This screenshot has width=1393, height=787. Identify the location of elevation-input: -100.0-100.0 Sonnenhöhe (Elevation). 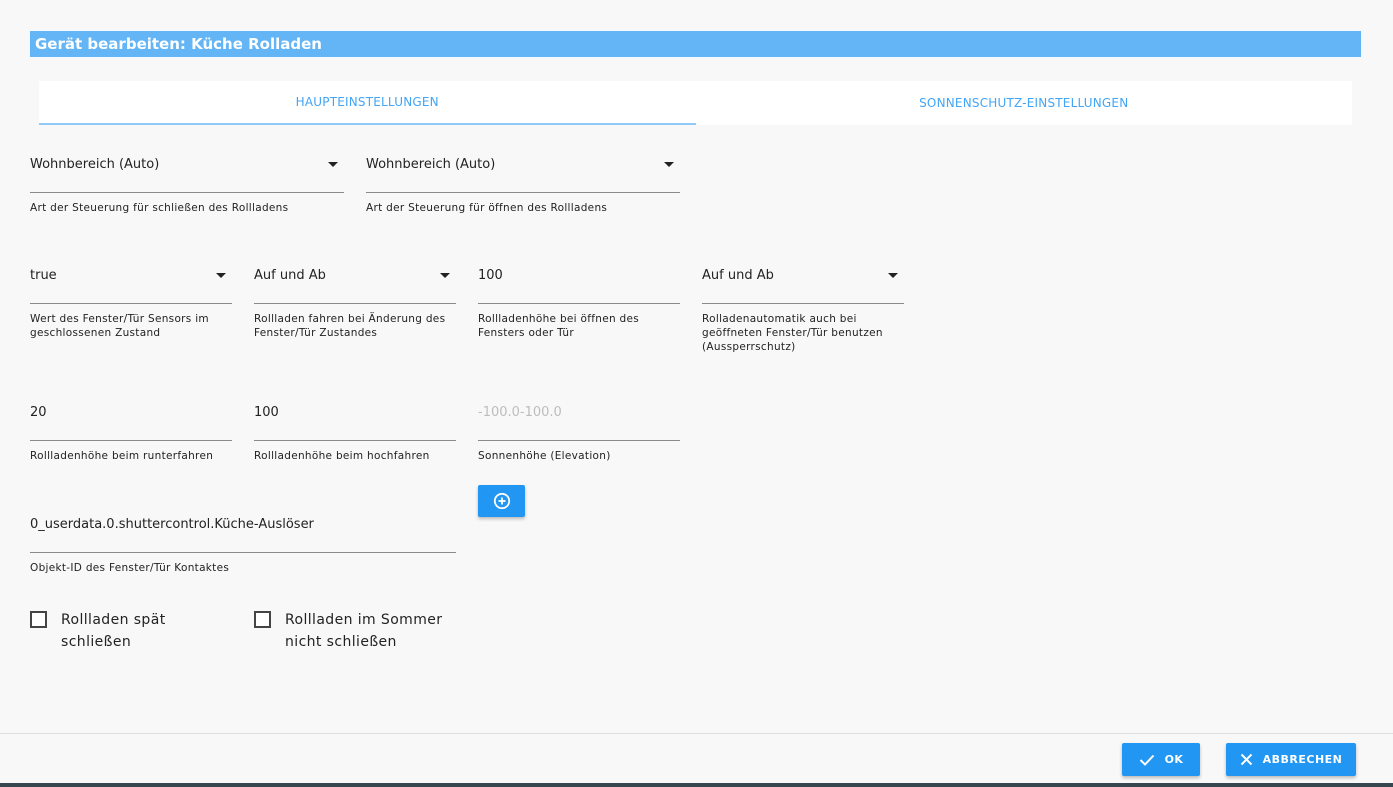
(579, 432).